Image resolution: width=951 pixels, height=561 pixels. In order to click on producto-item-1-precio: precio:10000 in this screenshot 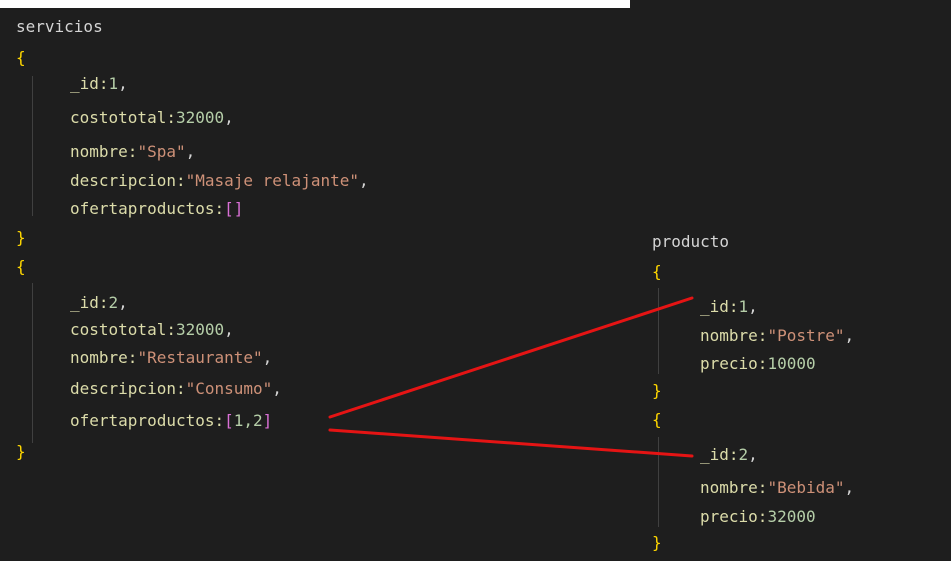, I will do `click(758, 364)`.